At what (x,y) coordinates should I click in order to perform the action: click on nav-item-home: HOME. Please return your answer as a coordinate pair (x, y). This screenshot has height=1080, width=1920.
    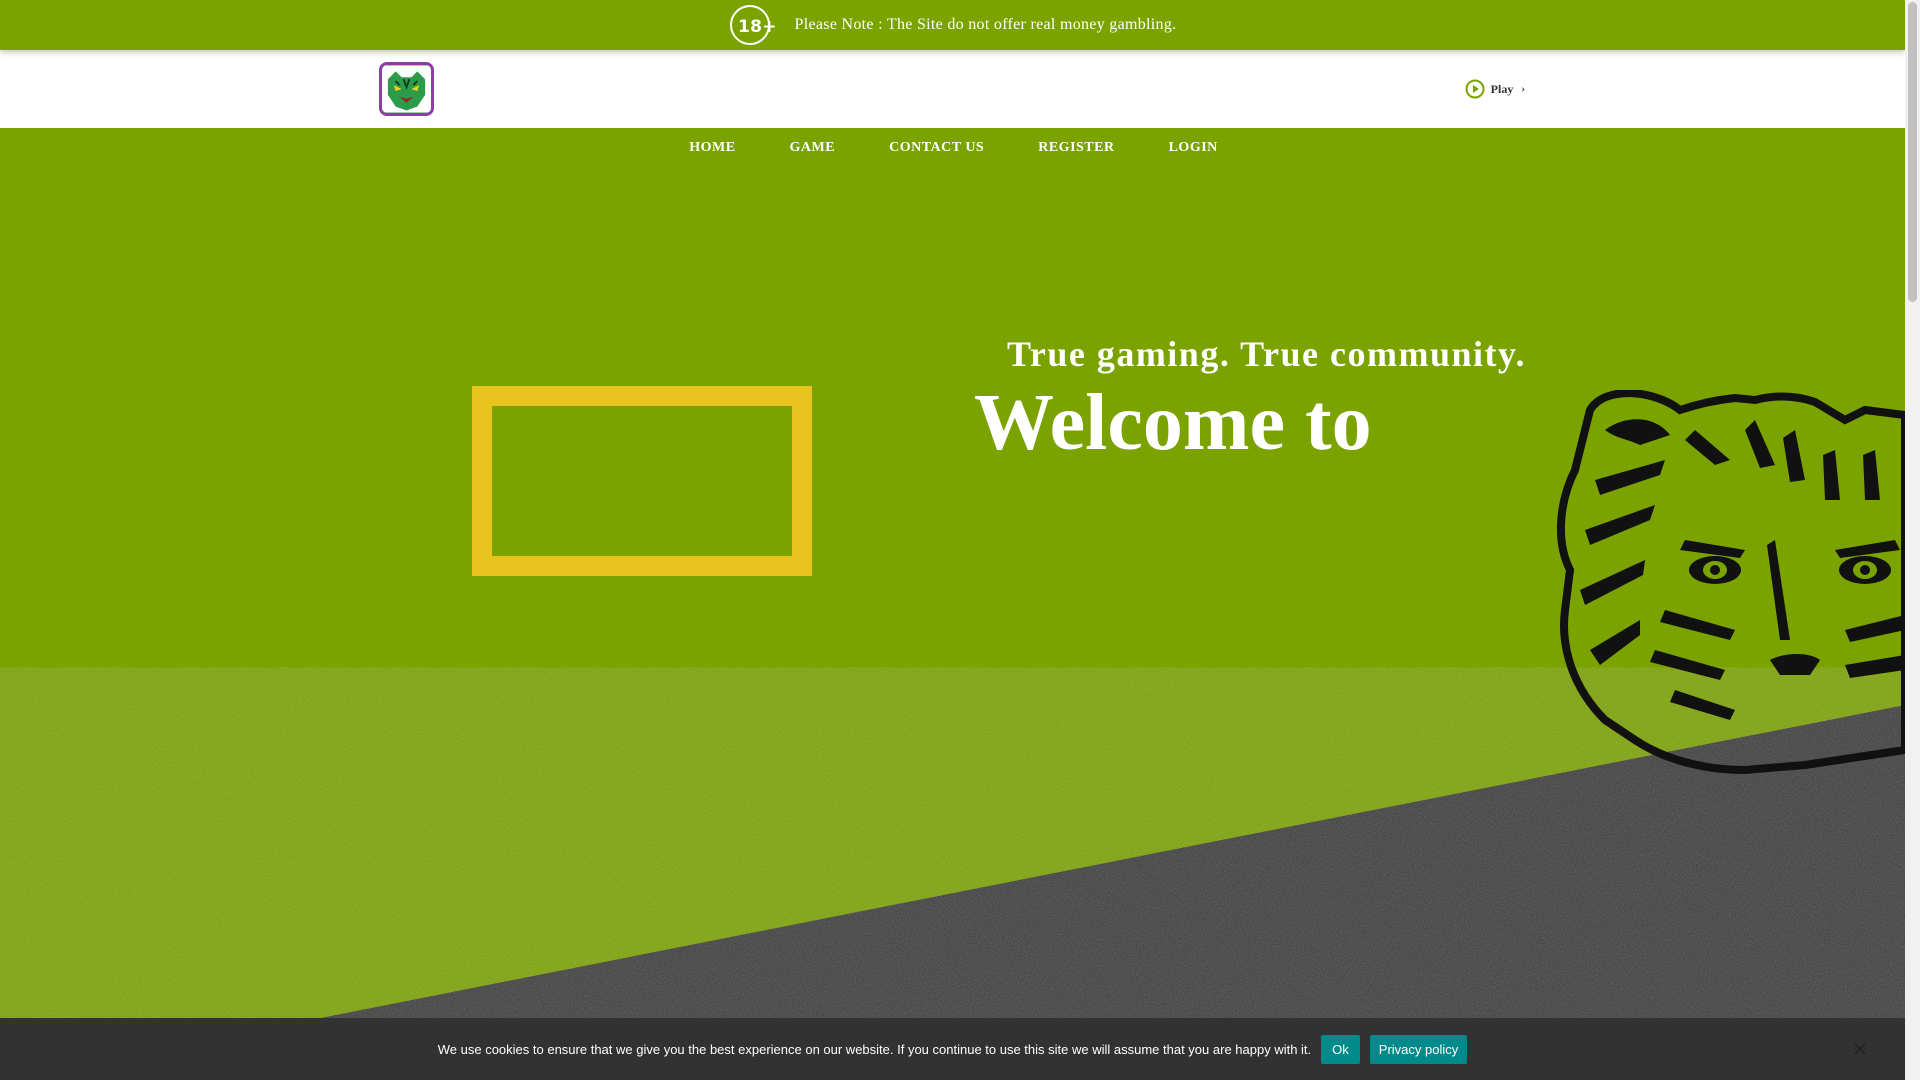
    Looking at the image, I should click on (712, 148).